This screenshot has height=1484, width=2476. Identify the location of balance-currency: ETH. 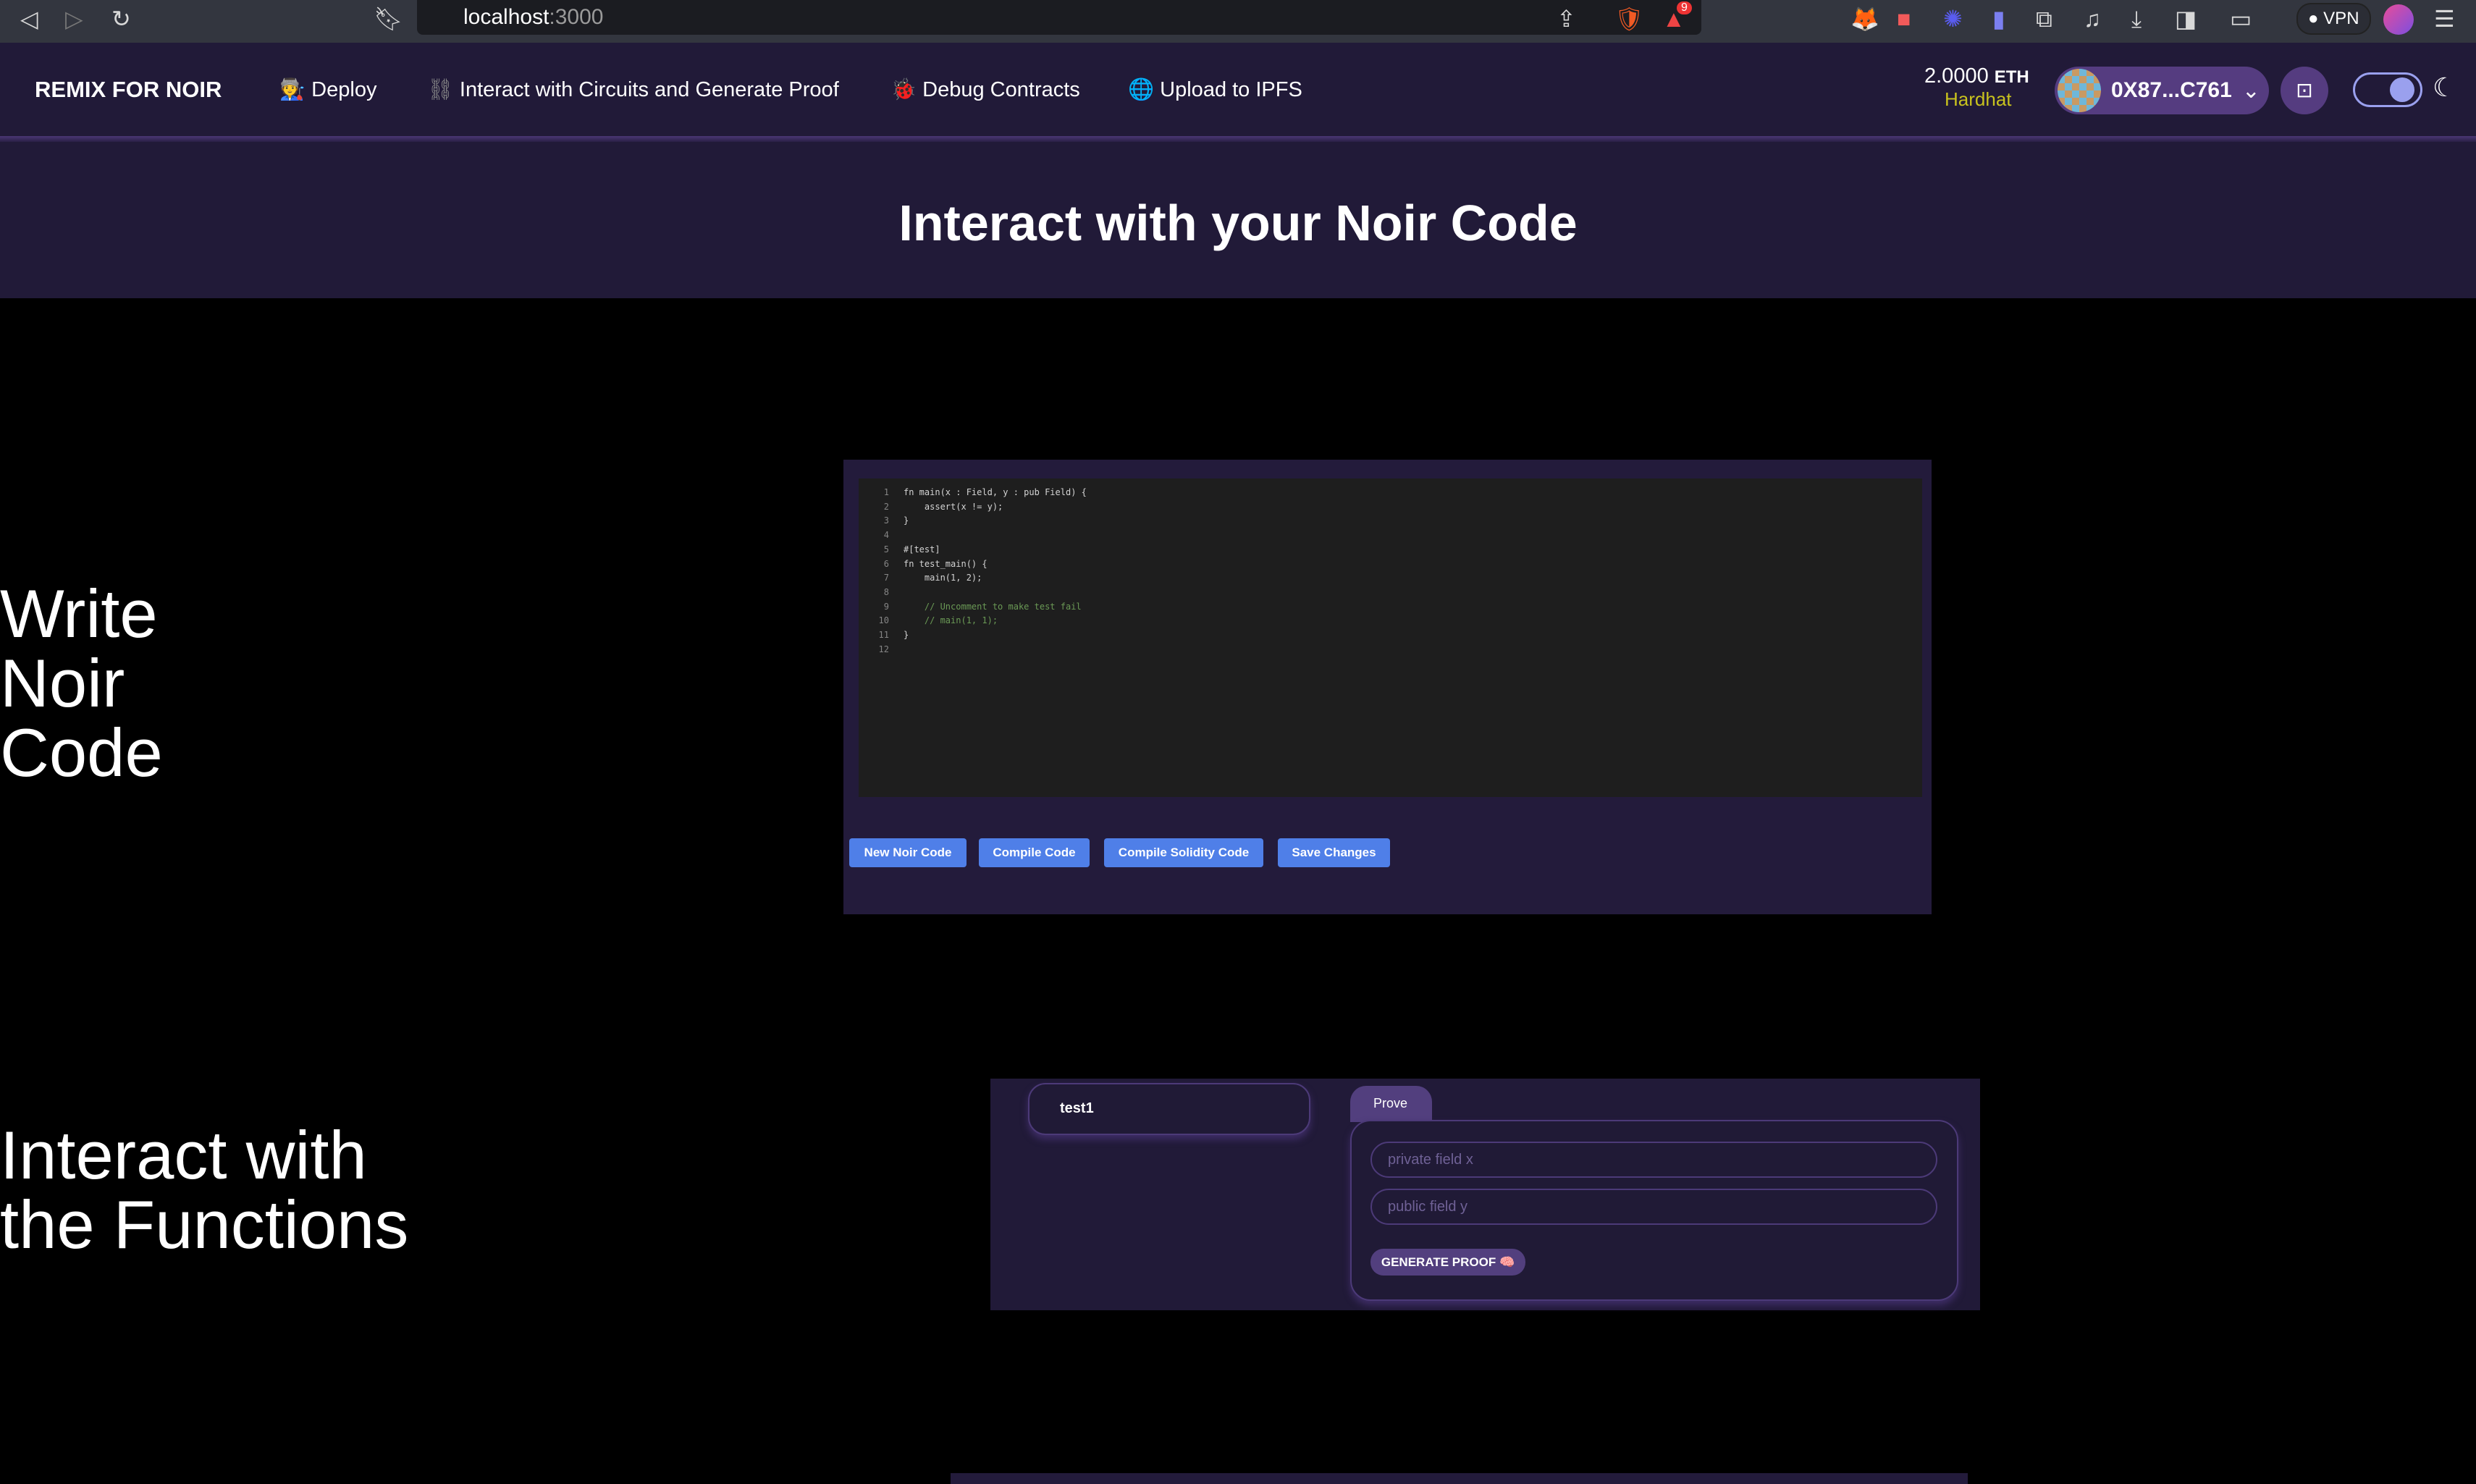
(2011, 77).